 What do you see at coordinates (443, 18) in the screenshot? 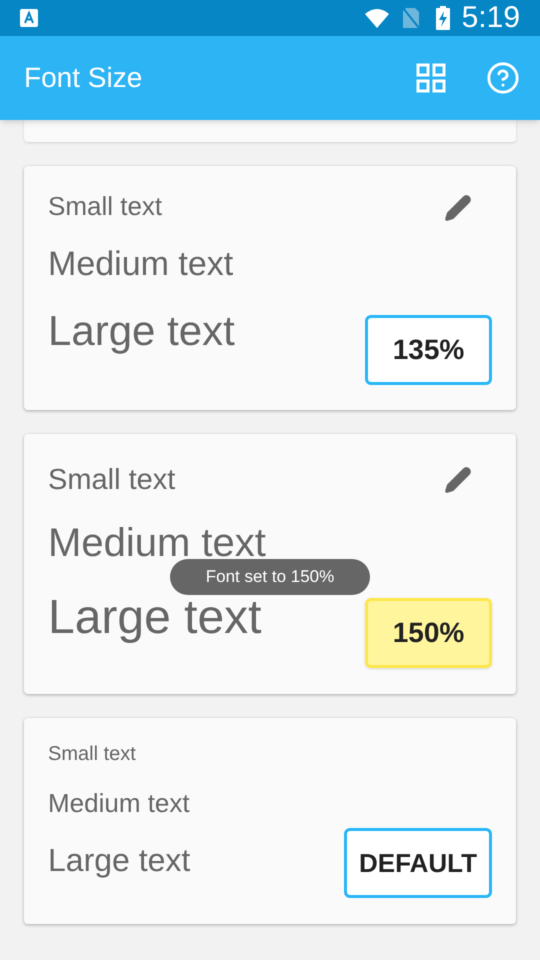
I see `battery-charging-icon` at bounding box center [443, 18].